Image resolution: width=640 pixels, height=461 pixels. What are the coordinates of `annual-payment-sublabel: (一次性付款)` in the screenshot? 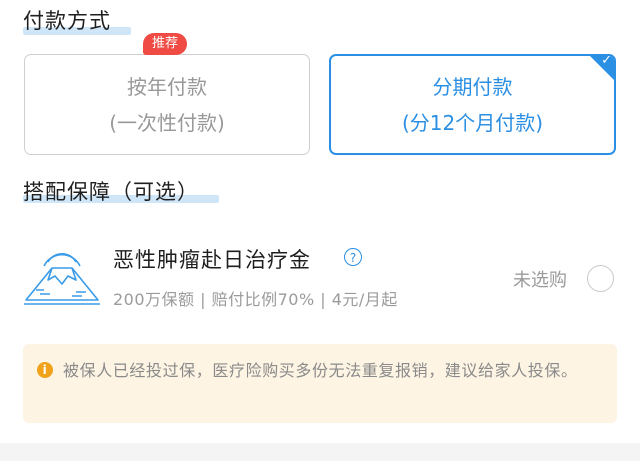 It's located at (167, 122).